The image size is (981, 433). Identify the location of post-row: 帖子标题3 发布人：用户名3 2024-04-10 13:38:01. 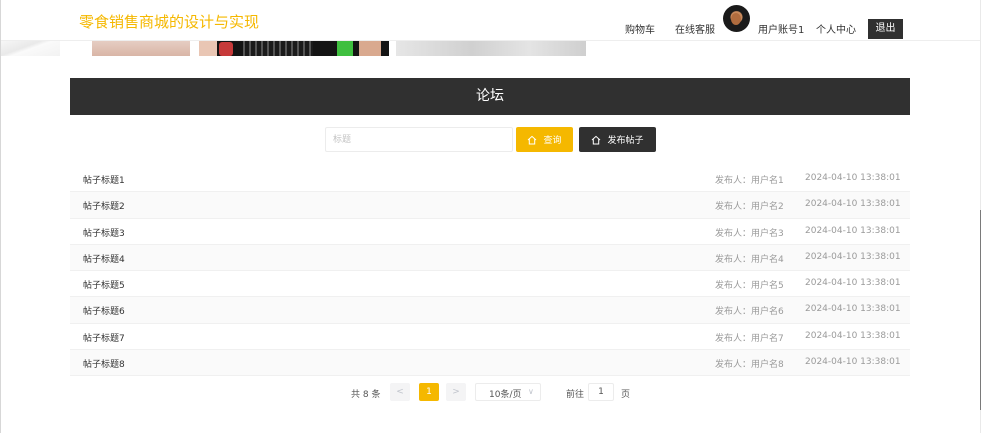
(490, 232).